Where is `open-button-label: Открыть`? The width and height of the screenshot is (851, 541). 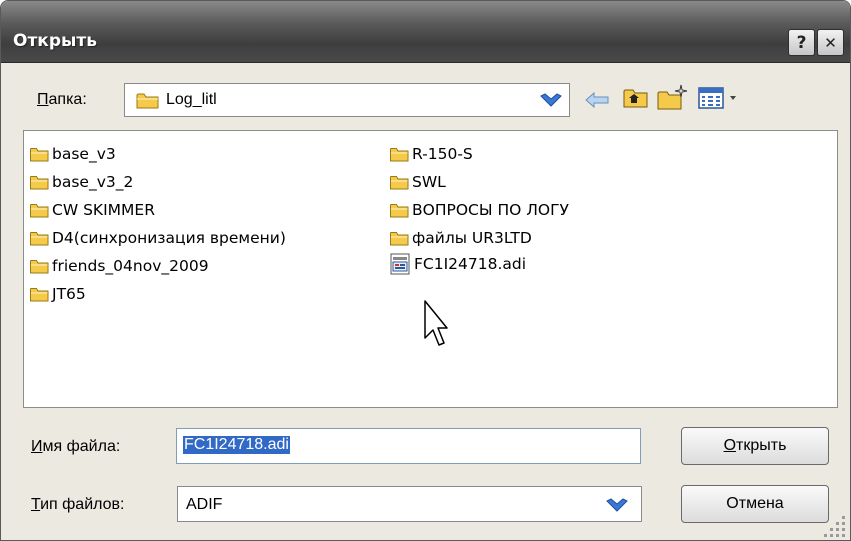 open-button-label: Открыть is located at coordinates (755, 445).